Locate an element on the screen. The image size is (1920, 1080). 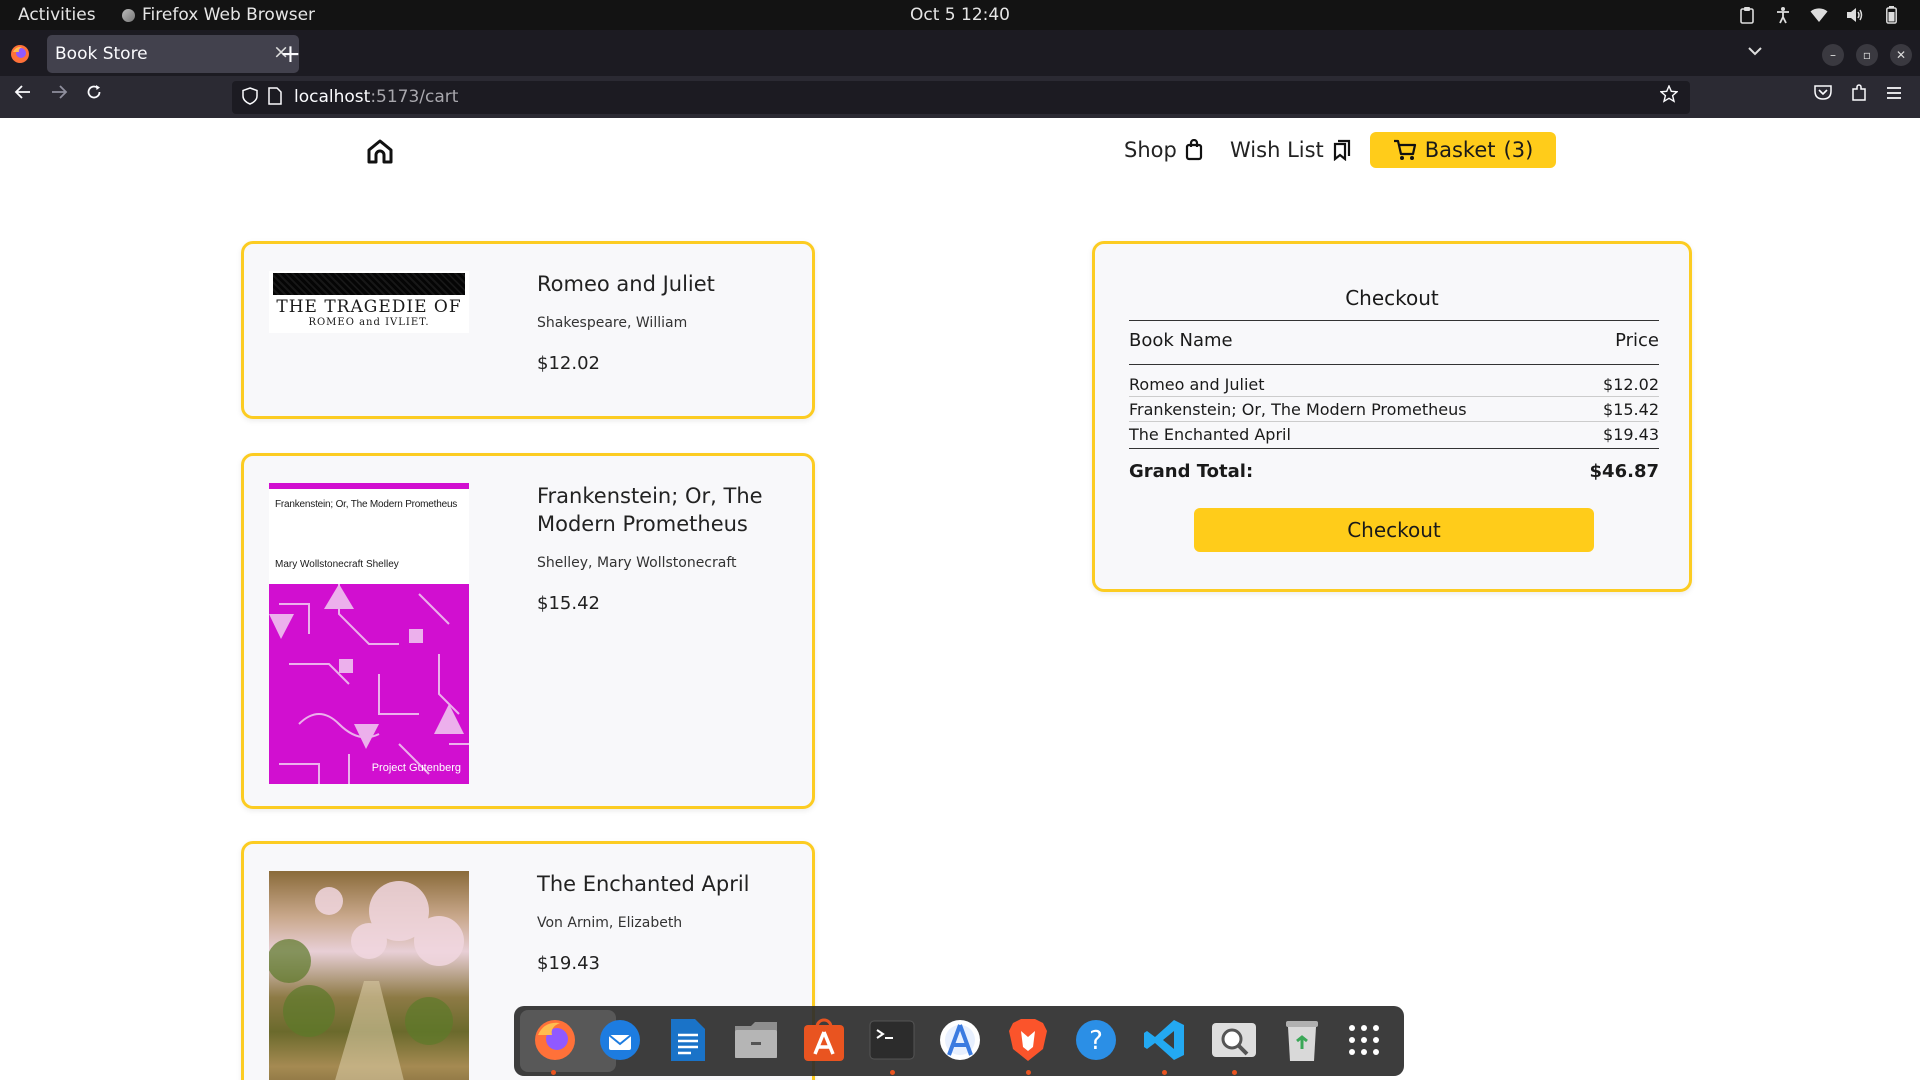
restore-window-icon: ▫ is located at coordinates (1867, 55).